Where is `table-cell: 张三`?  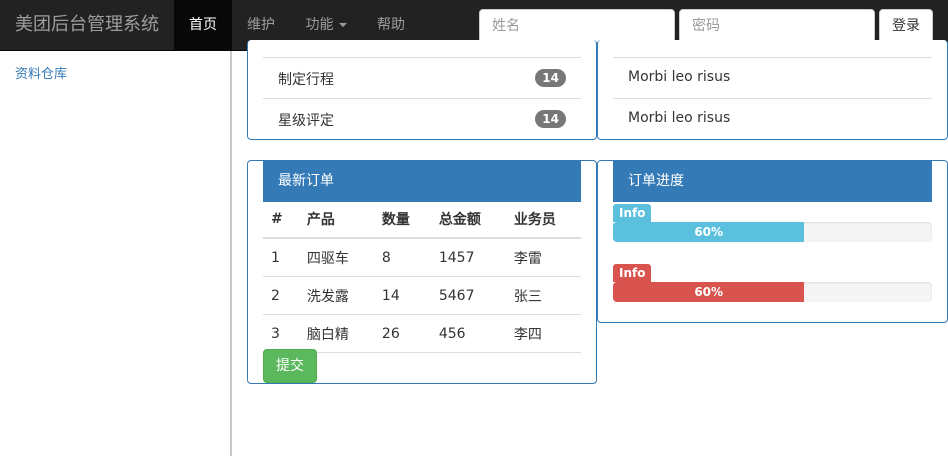 table-cell: 张三 is located at coordinates (543, 295).